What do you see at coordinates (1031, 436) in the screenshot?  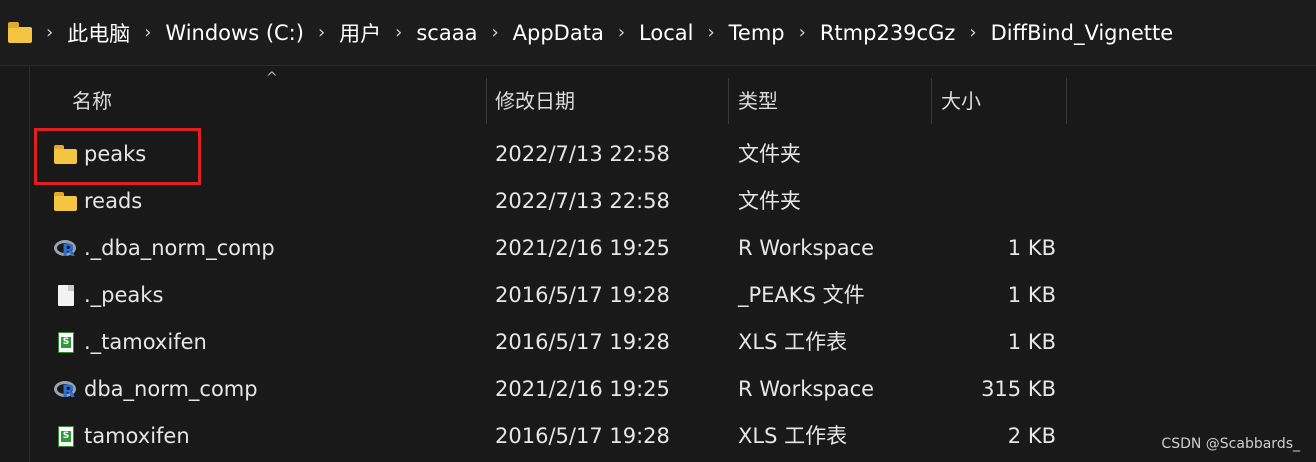 I see `file-size: 2 KB` at bounding box center [1031, 436].